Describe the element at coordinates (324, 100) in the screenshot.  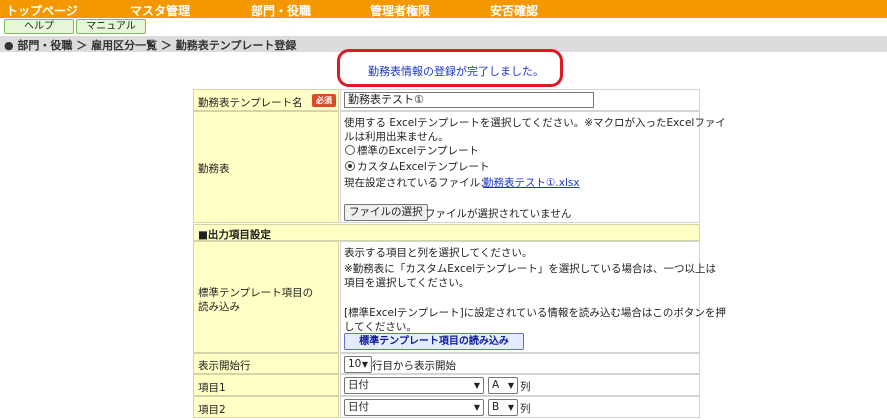
I see `required-badge: 必須` at that location.